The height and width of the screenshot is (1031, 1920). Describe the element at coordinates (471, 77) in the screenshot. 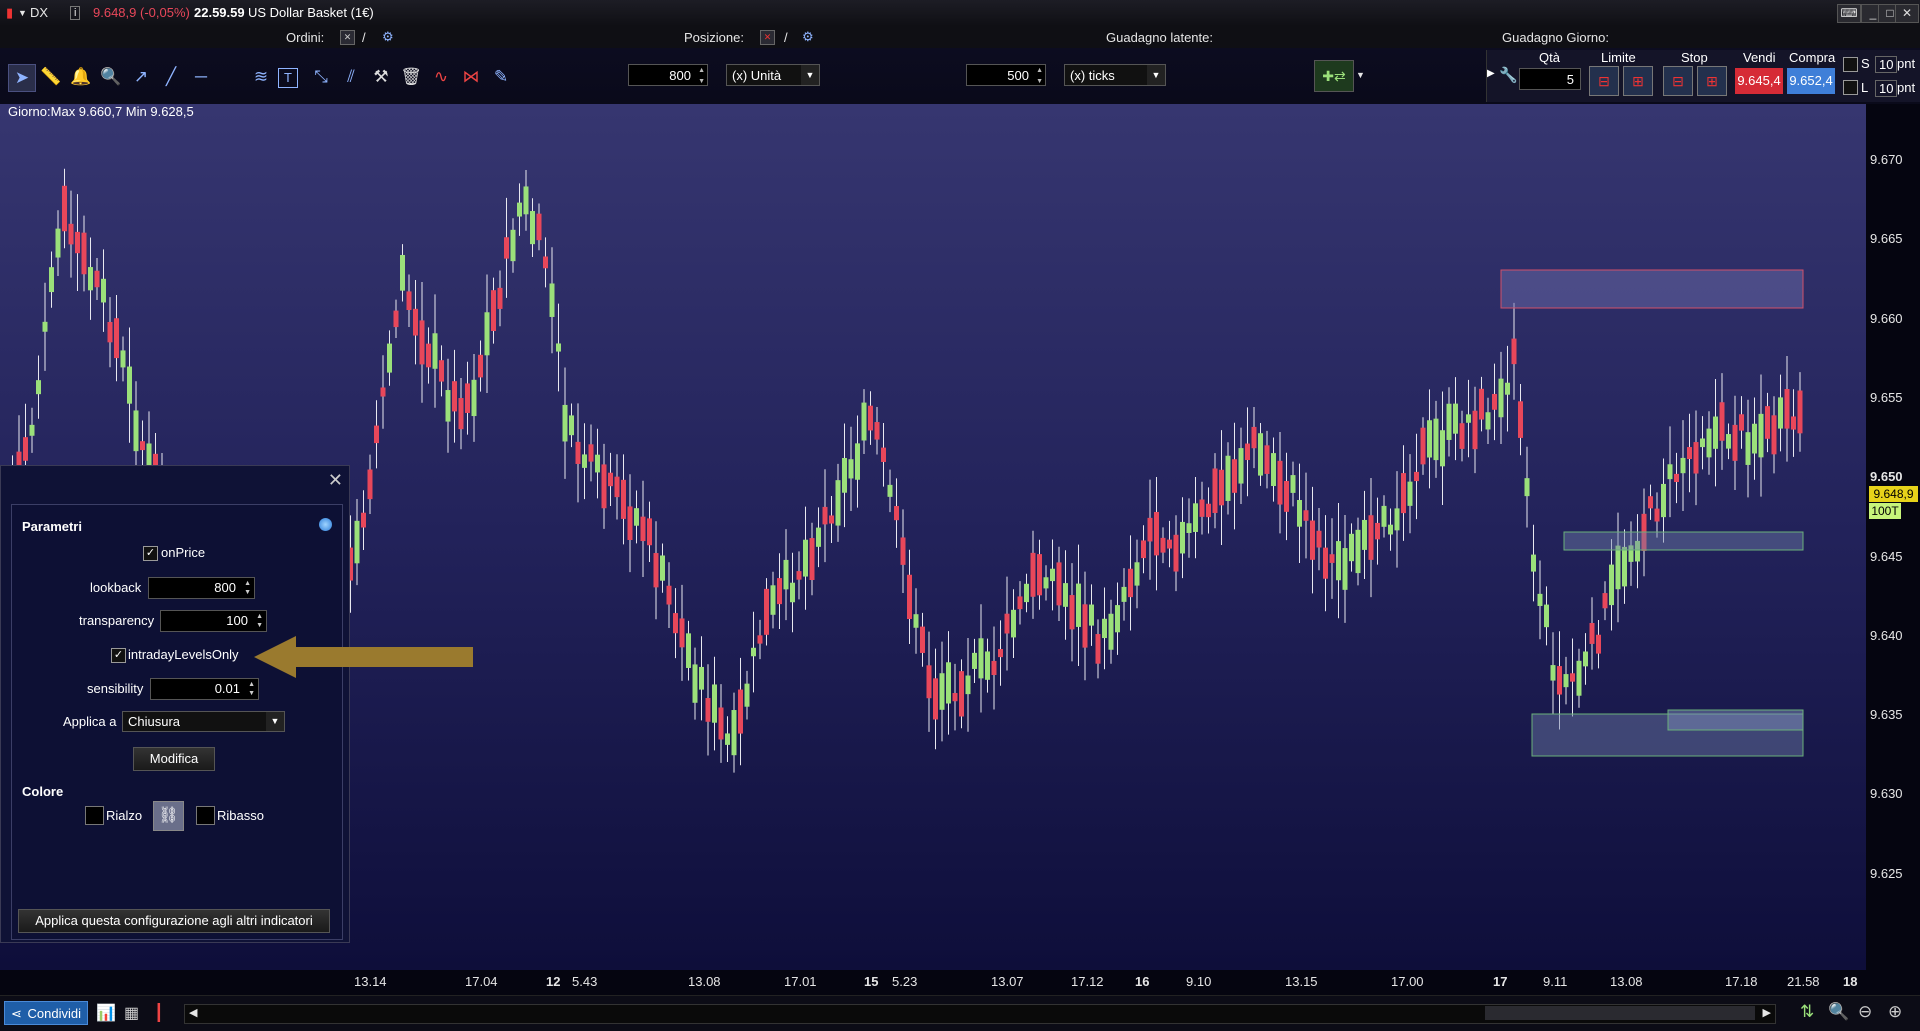

I see `pattern-icon: ⋈` at that location.